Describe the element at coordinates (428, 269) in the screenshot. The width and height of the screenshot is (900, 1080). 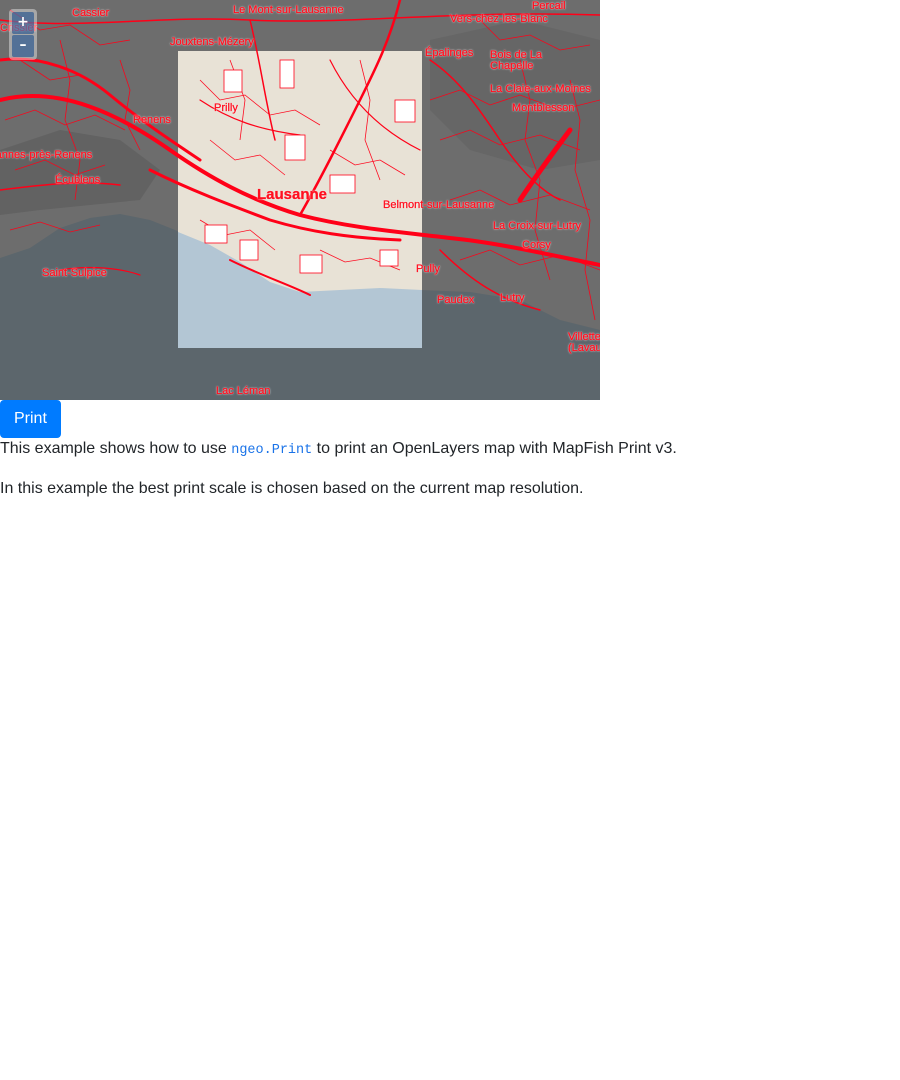
I see `map-label: Pully` at that location.